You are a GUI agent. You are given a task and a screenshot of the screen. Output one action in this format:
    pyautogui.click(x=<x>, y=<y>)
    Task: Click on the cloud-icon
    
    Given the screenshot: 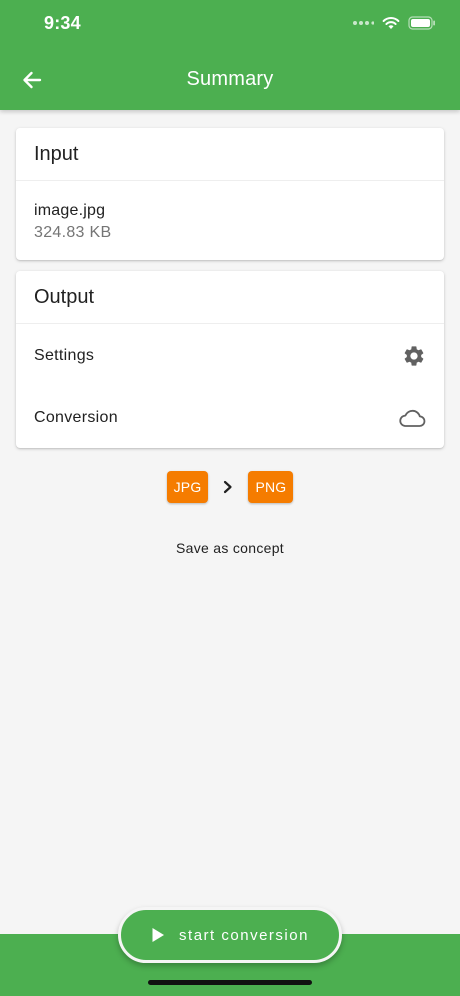 What is the action you would take?
    pyautogui.click(x=412, y=418)
    